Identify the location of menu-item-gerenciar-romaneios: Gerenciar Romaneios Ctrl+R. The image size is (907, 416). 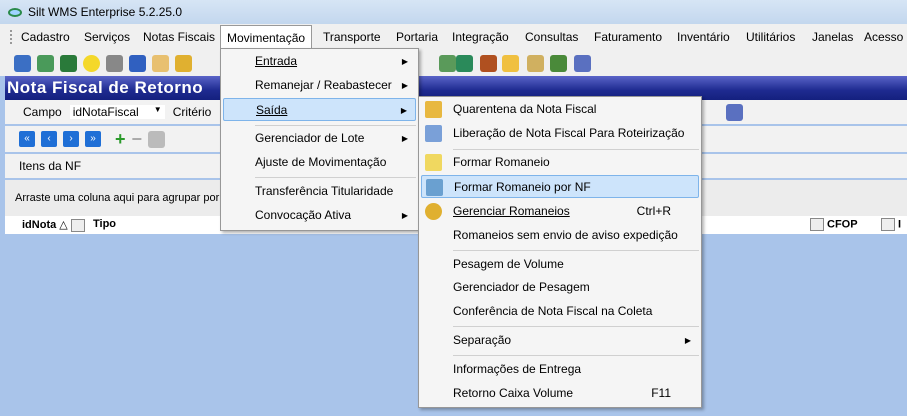
(560, 211).